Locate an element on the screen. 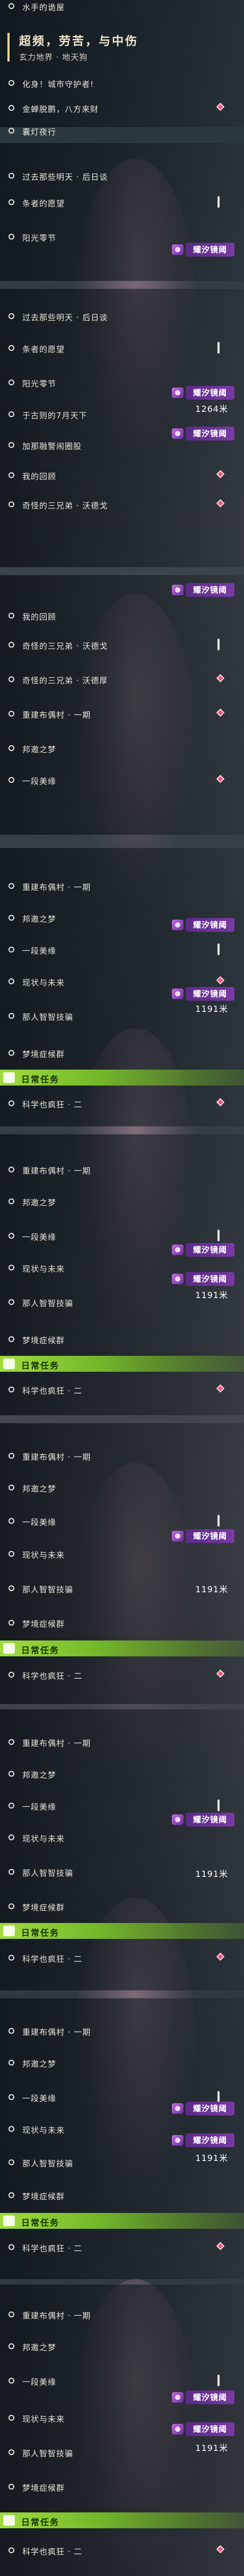 Image resolution: width=244 pixels, height=2576 pixels. daily-quest-banner: 日常任务 is located at coordinates (122, 1078).